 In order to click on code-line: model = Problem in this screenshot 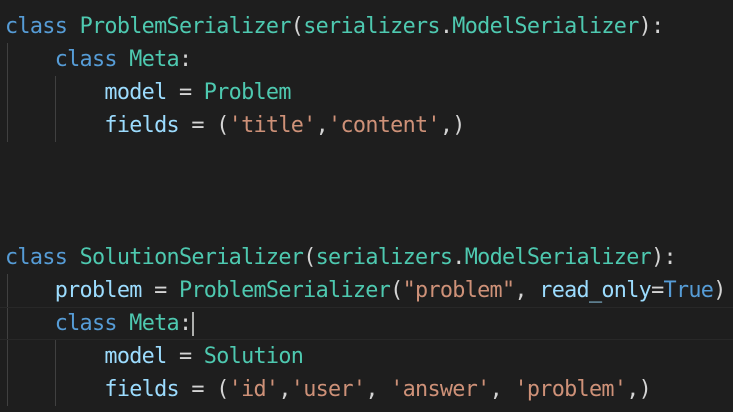, I will do `click(366, 92)`.